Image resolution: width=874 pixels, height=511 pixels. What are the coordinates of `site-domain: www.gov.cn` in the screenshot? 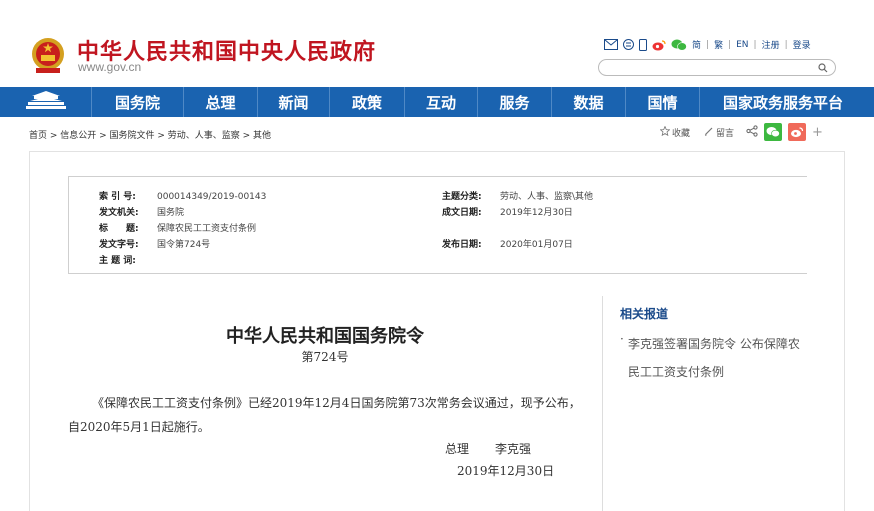 It's located at (110, 67).